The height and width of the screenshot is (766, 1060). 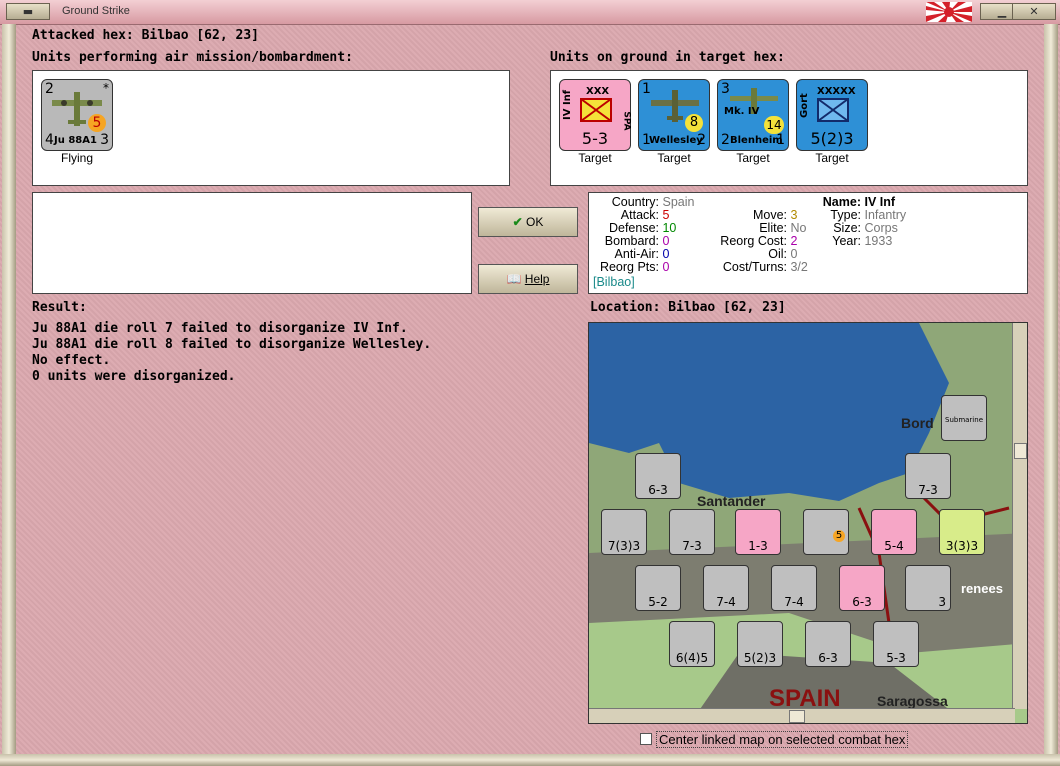 I want to click on unit-defense: 3, so click(x=104, y=140).